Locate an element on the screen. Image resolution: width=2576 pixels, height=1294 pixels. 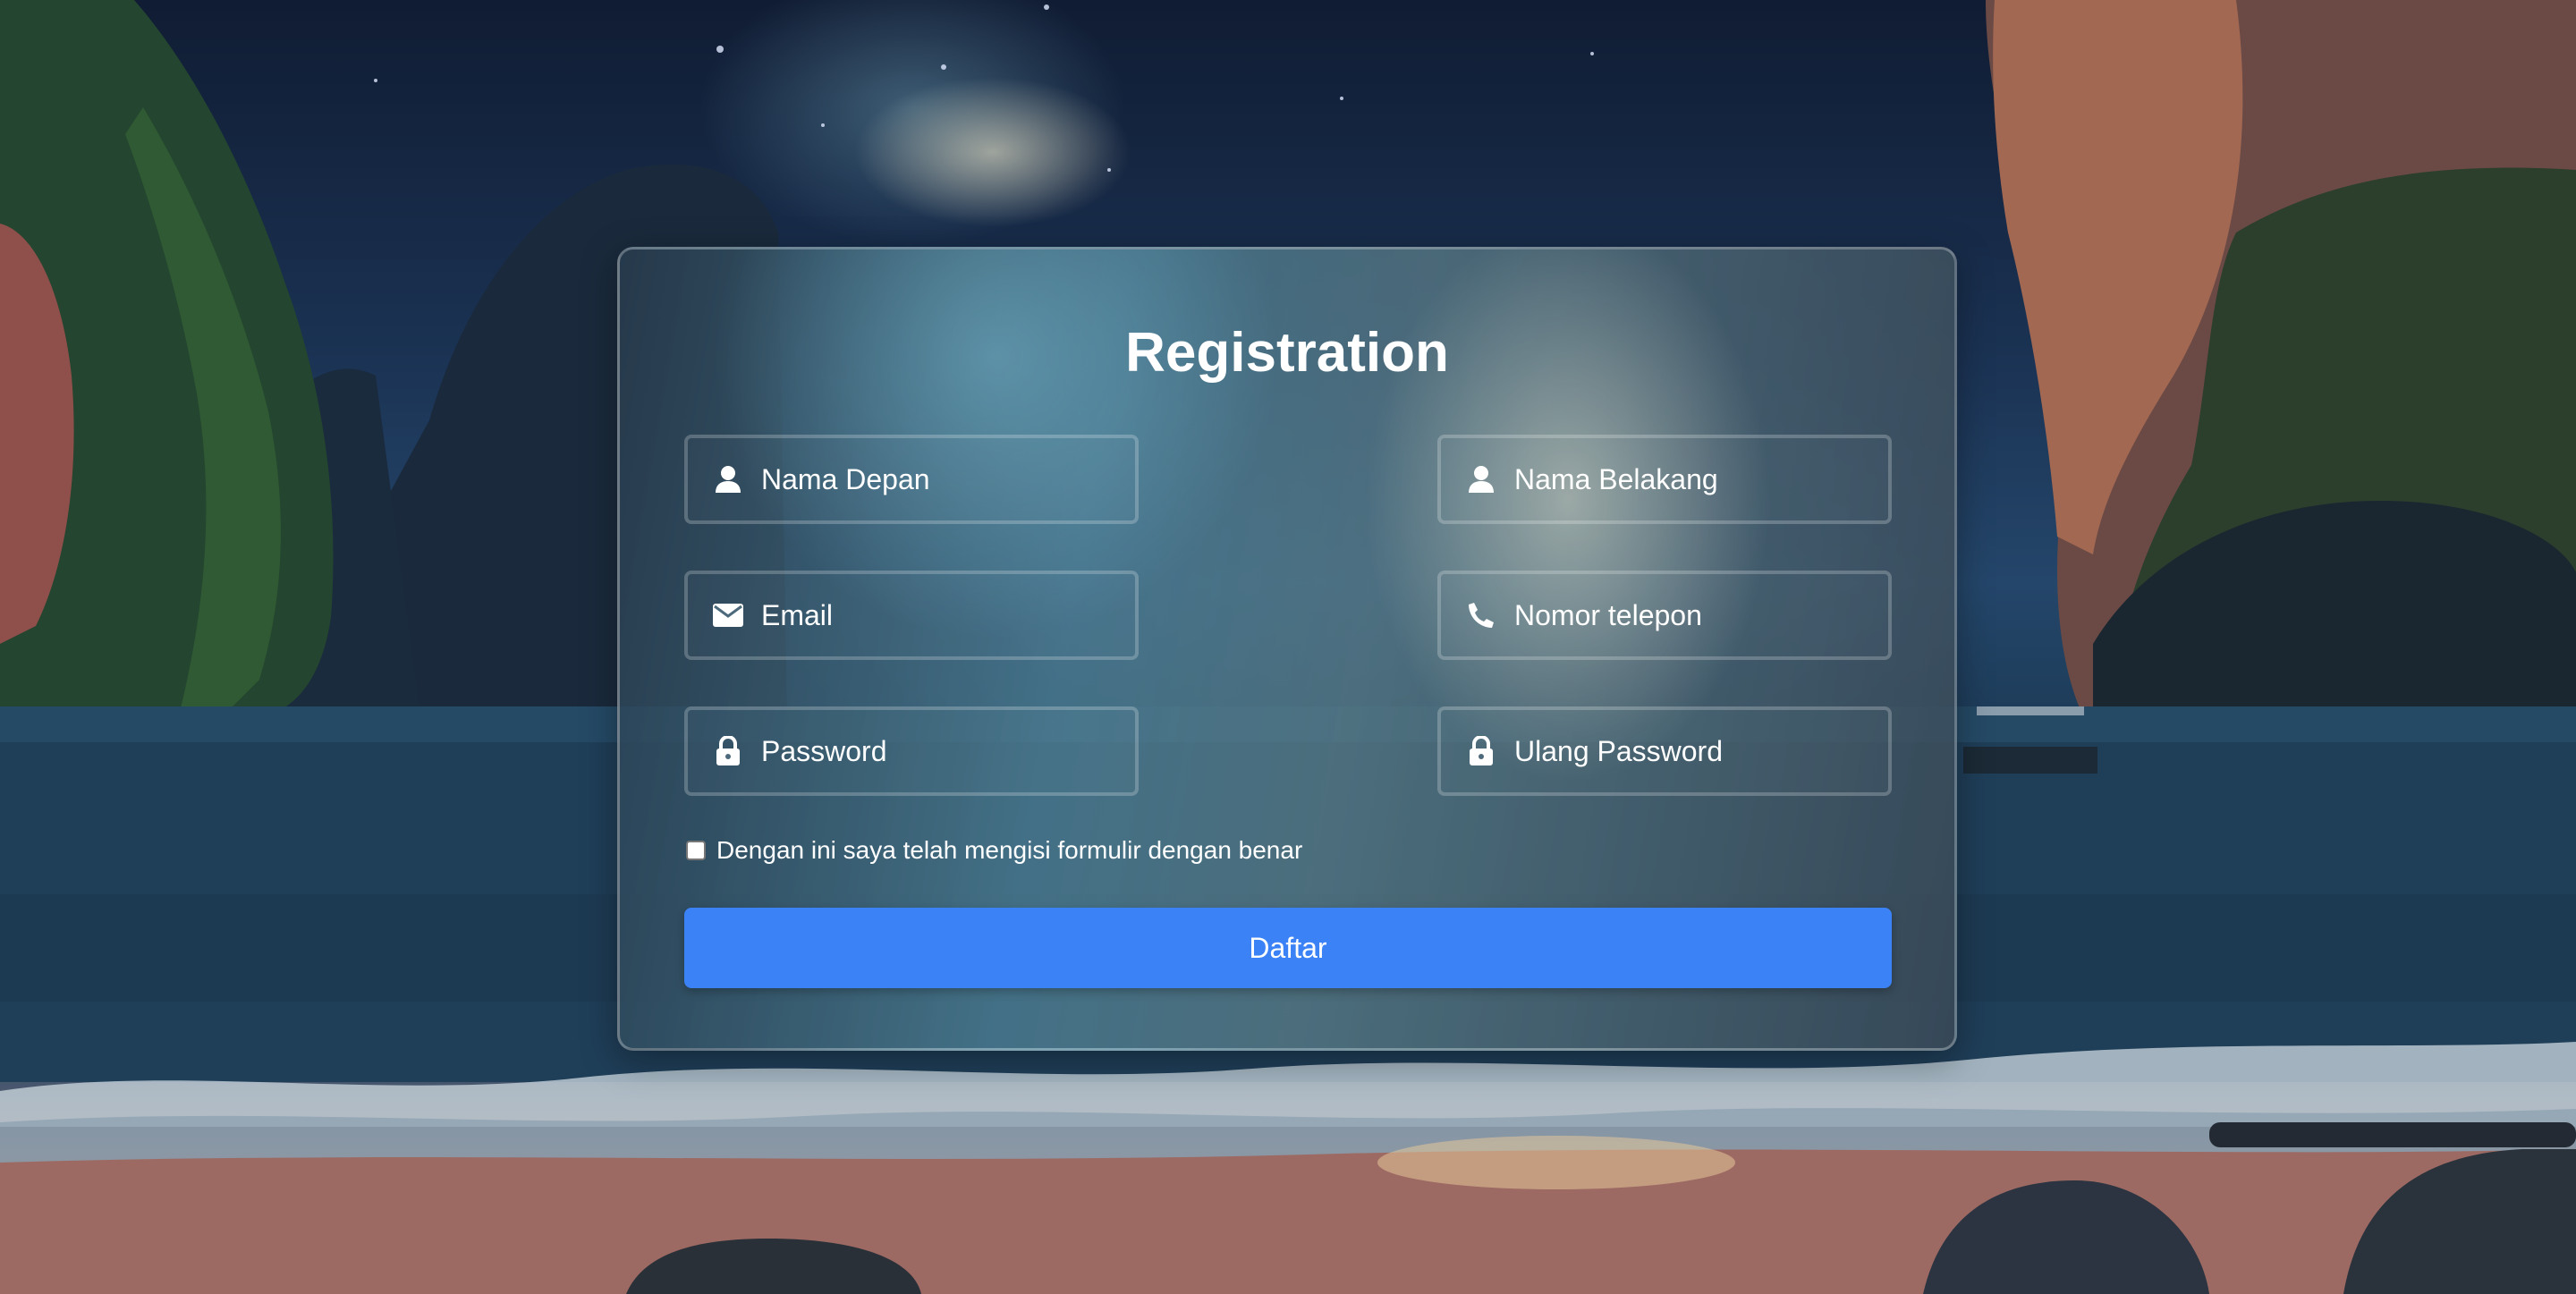
form-title: Registration is located at coordinates (1287, 353).